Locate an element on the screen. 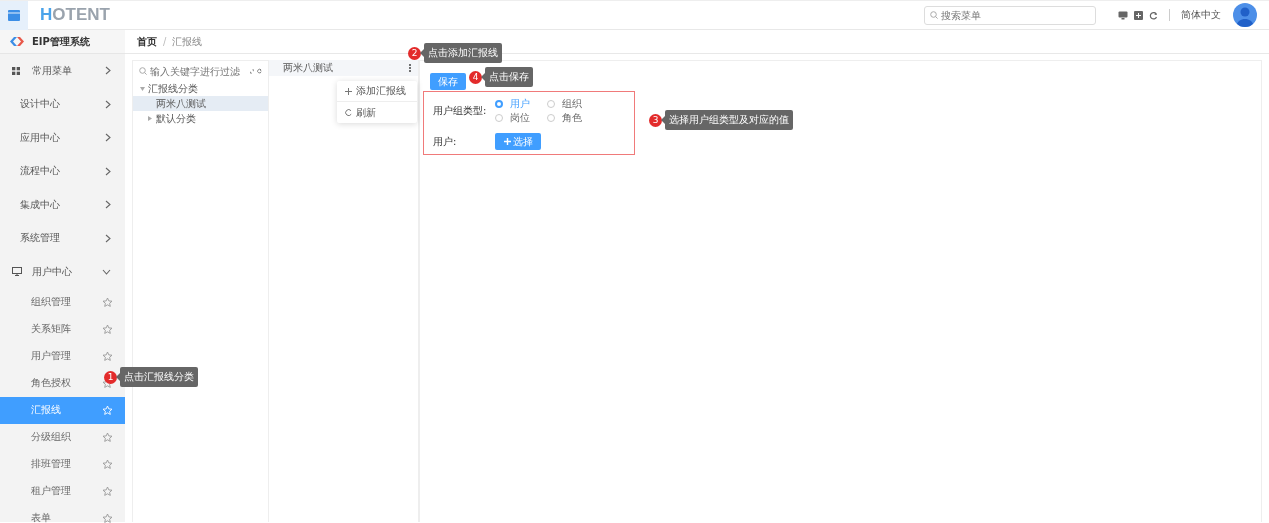 The width and height of the screenshot is (1269, 523). field-label: 用户: is located at coordinates (445, 141).